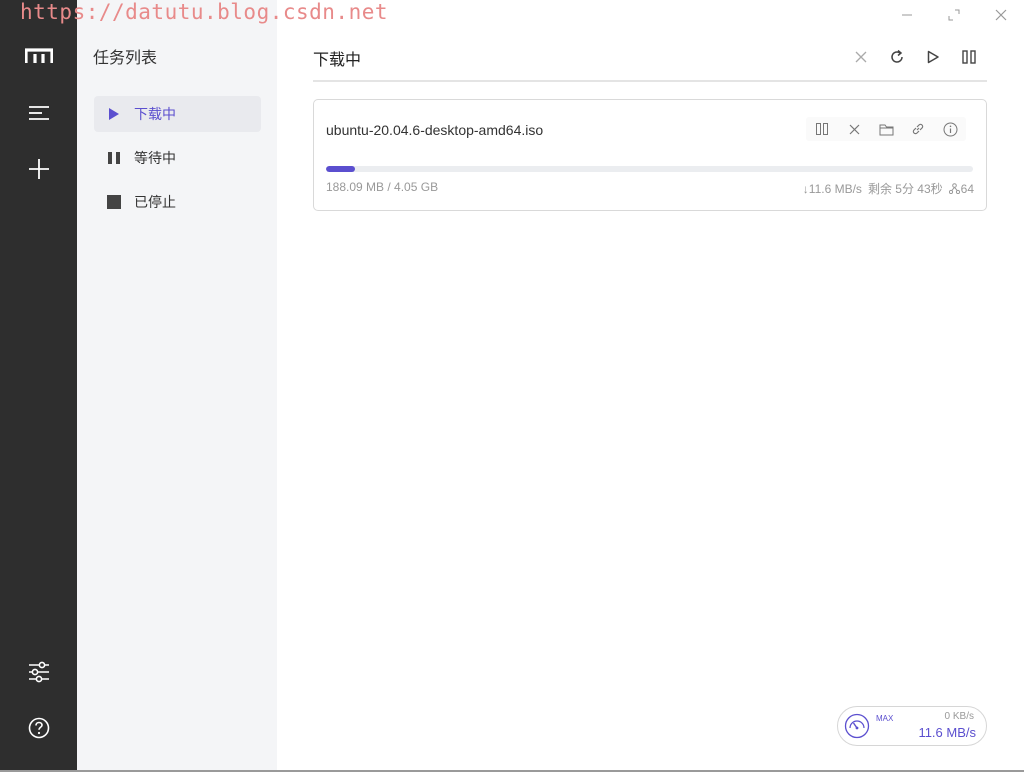 The height and width of the screenshot is (772, 1024). I want to click on stop-icon, so click(114, 202).